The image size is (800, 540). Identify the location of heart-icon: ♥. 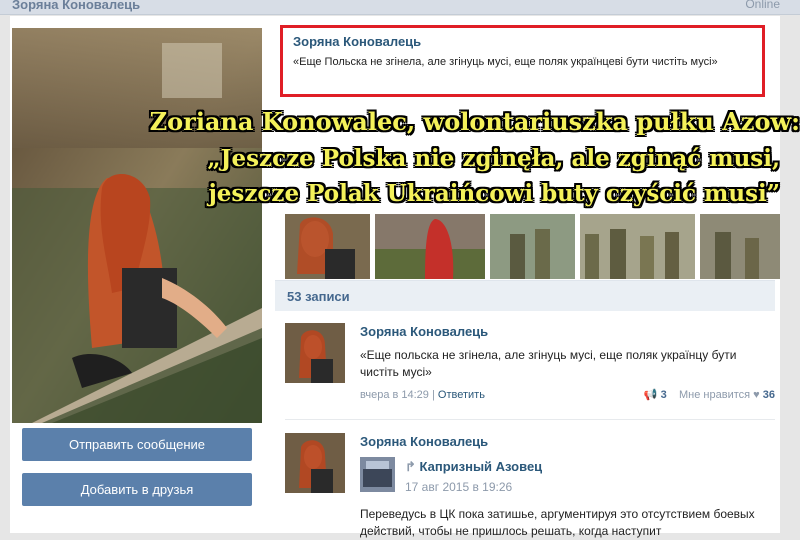
(756, 395).